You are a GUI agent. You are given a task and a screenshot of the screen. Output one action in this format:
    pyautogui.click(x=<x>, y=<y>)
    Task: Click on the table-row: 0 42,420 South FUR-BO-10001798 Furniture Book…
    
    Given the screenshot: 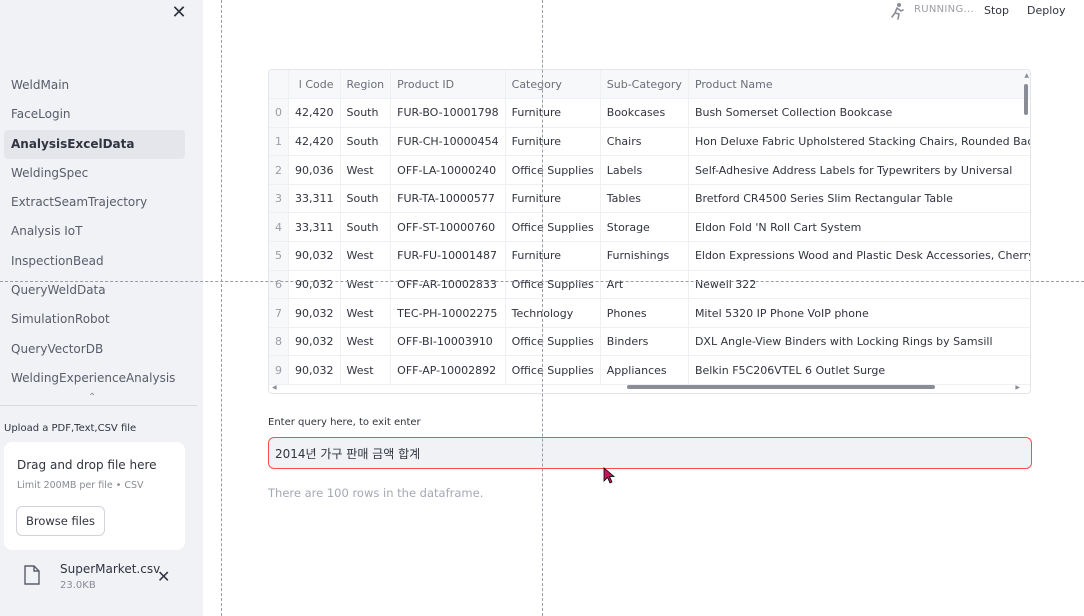 What is the action you would take?
    pyautogui.click(x=649, y=113)
    